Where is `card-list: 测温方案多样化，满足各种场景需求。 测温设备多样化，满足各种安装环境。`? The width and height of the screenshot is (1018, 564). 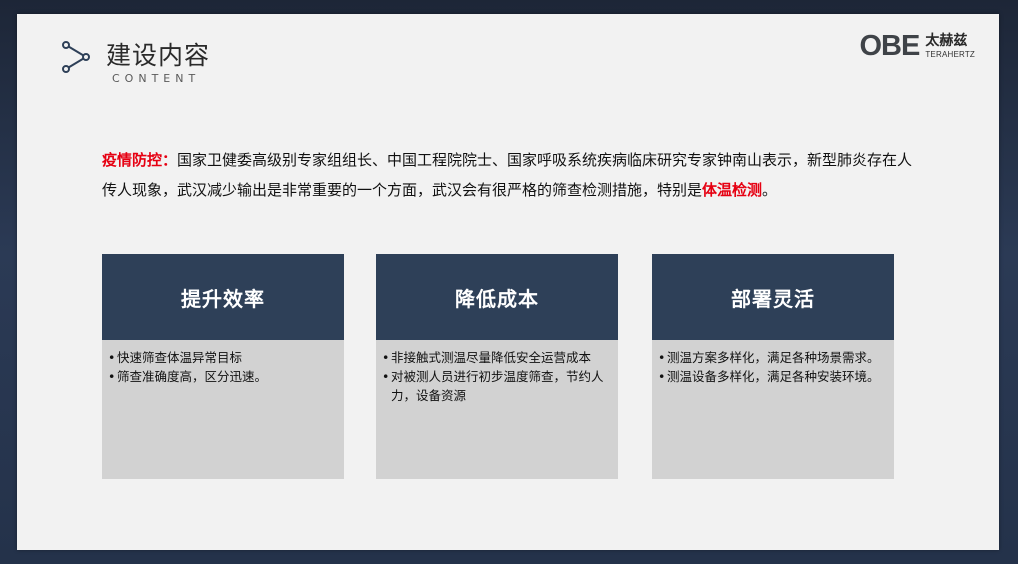
card-list: 测温方案多样化，满足各种场景需求。 测温设备多样化，满足各种安装环境。 is located at coordinates (773, 363).